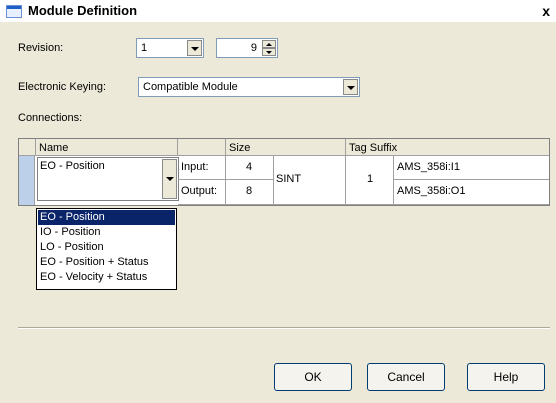 The width and height of the screenshot is (556, 403). Describe the element at coordinates (195, 167) in the screenshot. I see `input-label: Input:` at that location.